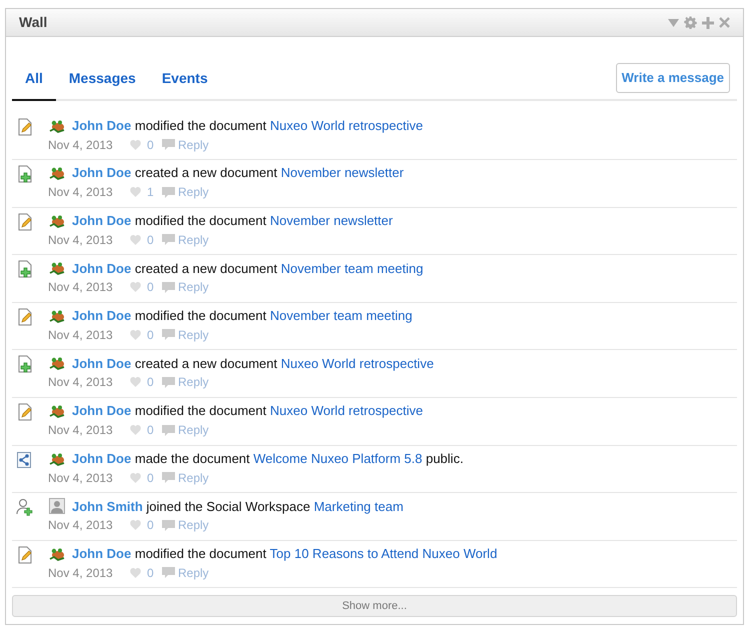 This screenshot has height=630, width=750. What do you see at coordinates (151, 193) in the screenshot?
I see `like-count: 1` at bounding box center [151, 193].